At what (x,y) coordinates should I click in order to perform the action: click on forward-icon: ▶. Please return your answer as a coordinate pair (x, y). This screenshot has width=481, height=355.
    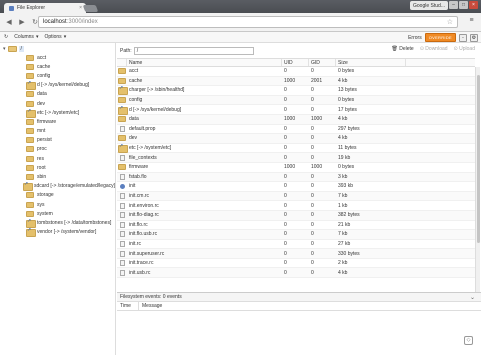
    Looking at the image, I should click on (22, 22).